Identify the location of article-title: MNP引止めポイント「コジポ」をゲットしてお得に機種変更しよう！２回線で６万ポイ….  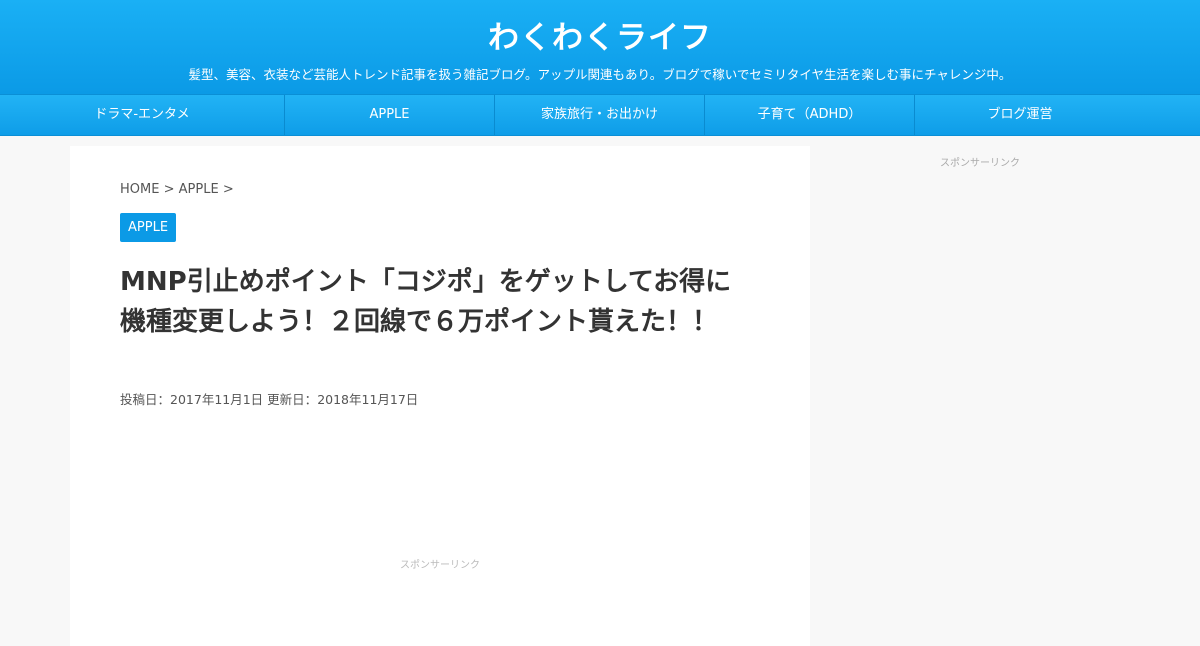
(426, 302).